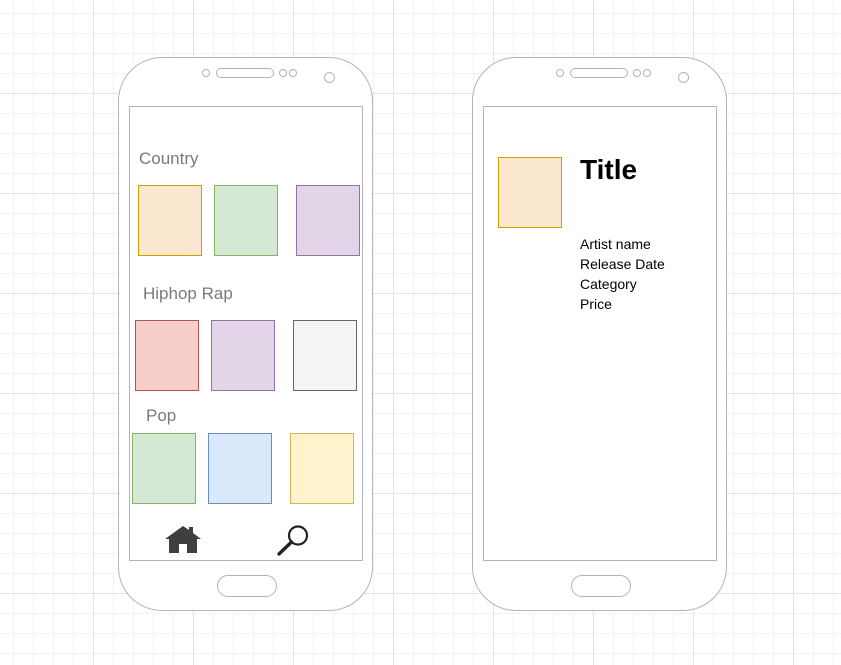 This screenshot has height=665, width=841. What do you see at coordinates (188, 293) in the screenshot?
I see `section-label-hiphop-rap: Hiphop Rap` at bounding box center [188, 293].